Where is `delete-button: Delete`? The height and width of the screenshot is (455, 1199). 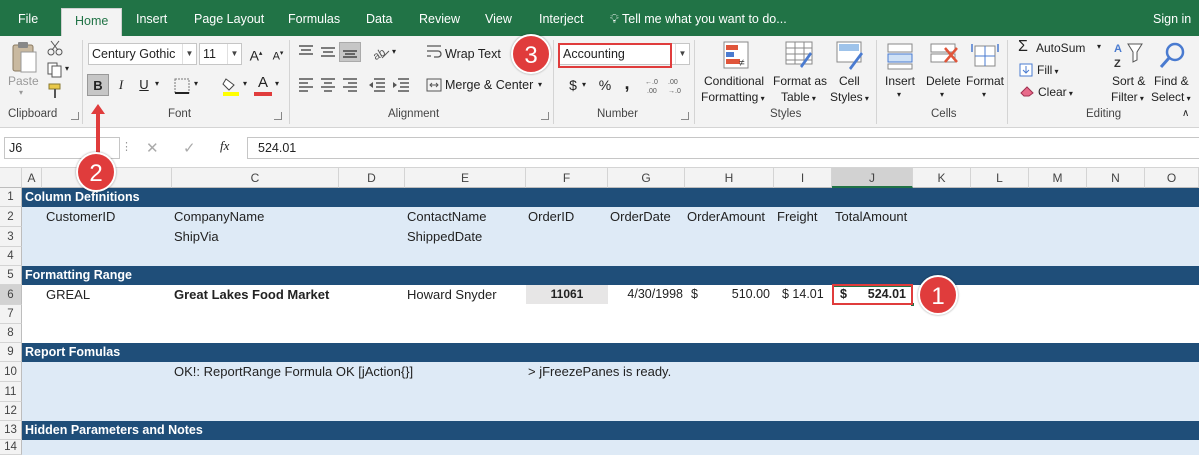
delete-button: Delete is located at coordinates (943, 81).